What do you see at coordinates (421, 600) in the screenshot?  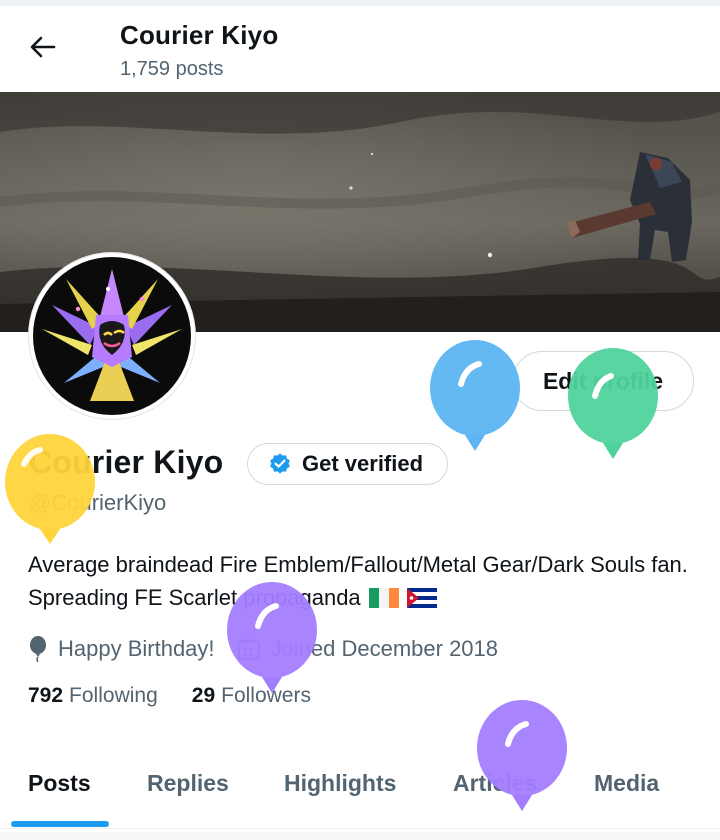 I see `cuba-flag-icon` at bounding box center [421, 600].